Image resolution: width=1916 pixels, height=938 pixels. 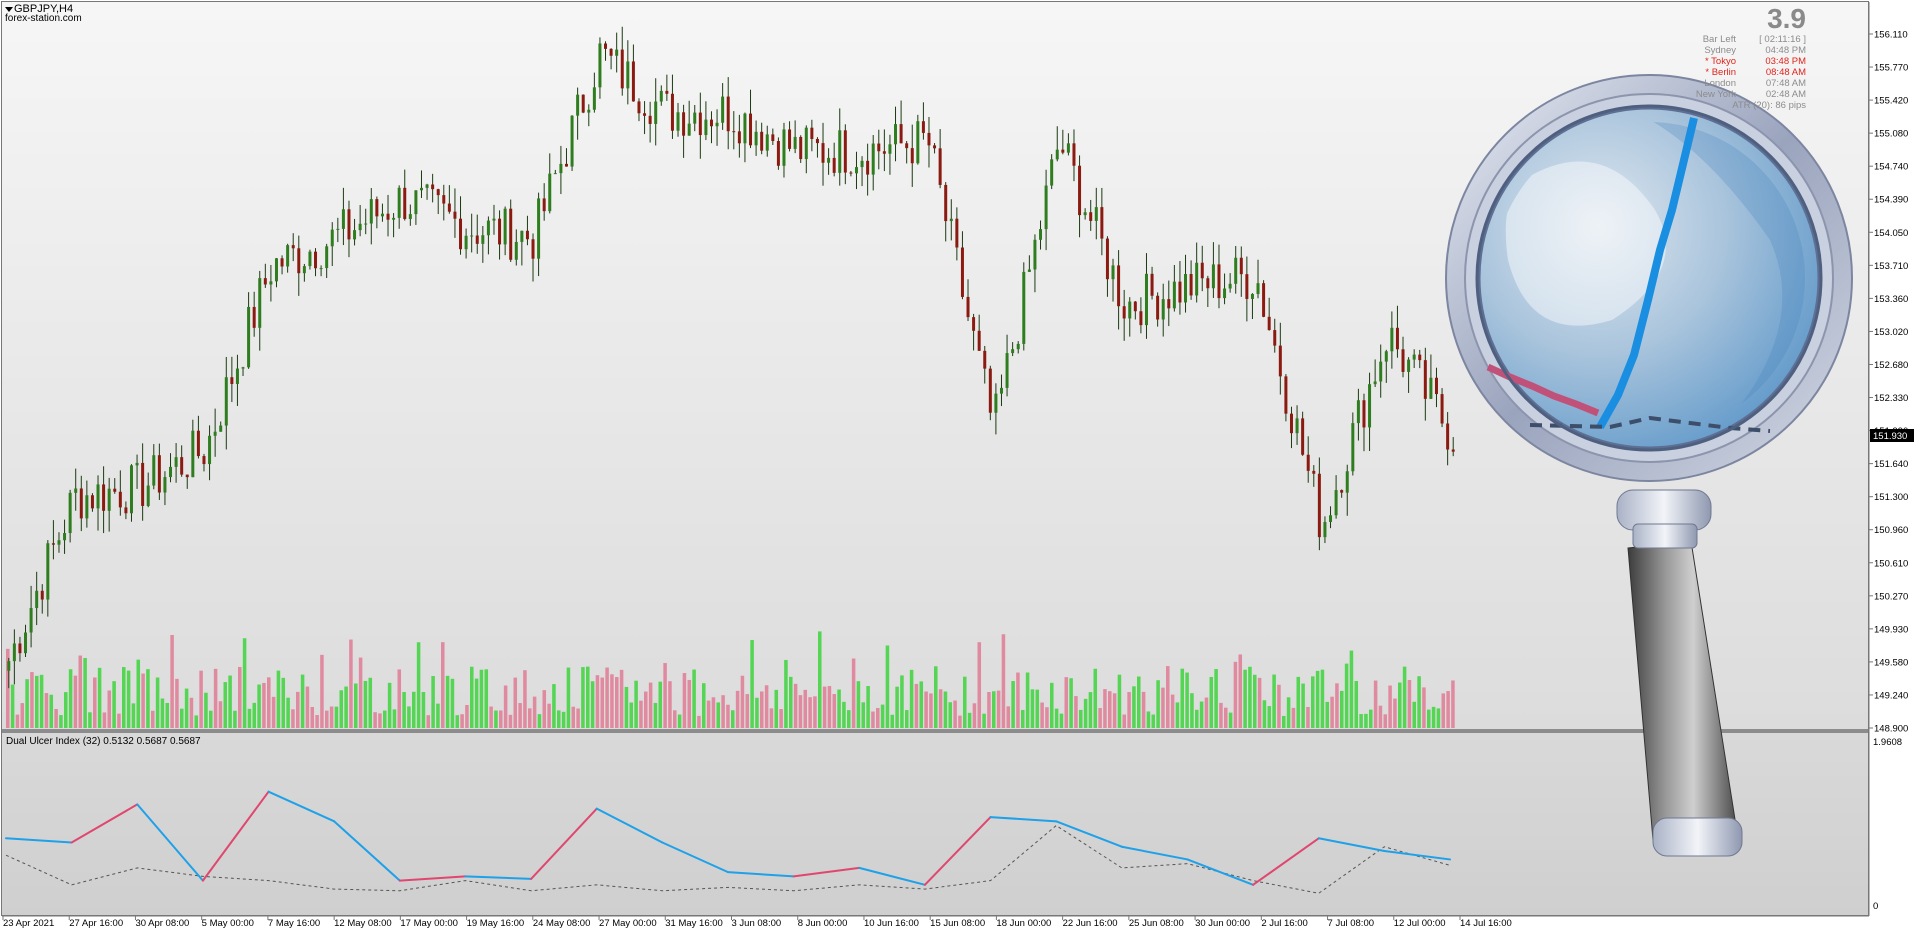 What do you see at coordinates (1785, 50) in the screenshot?
I see `info-value: 04:48 PM` at bounding box center [1785, 50].